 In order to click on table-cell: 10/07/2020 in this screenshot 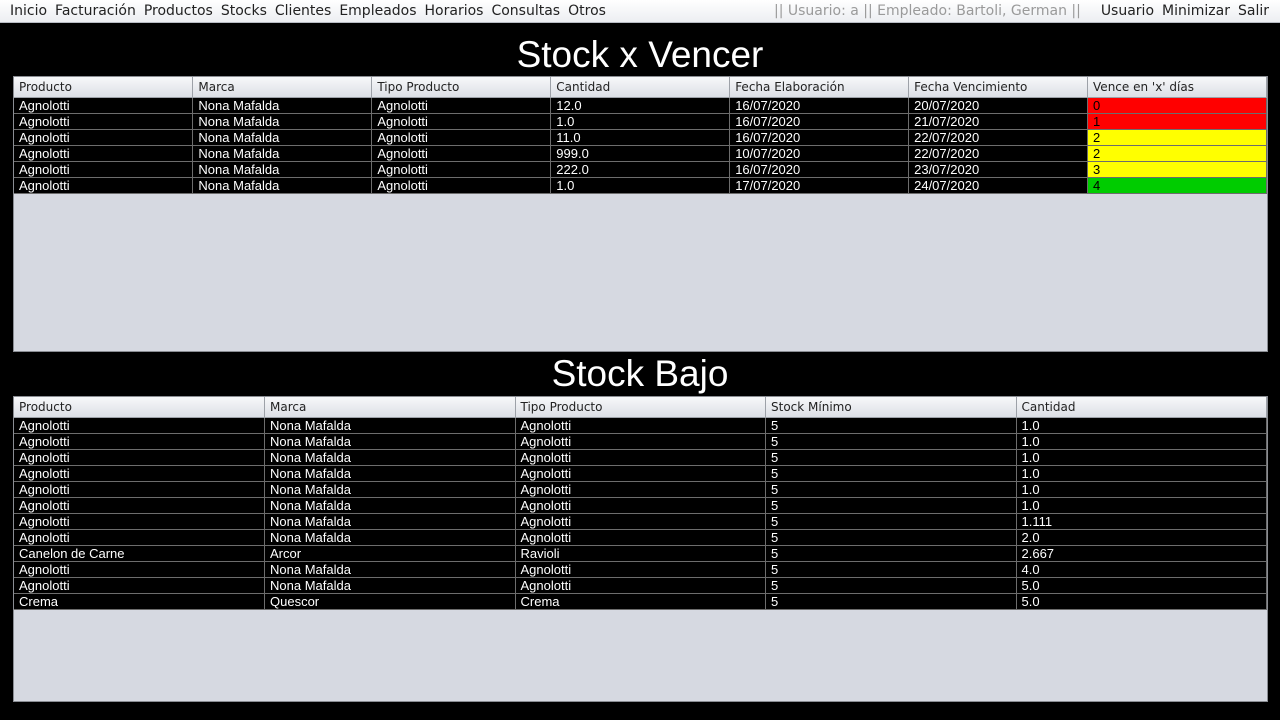, I will do `click(819, 153)`.